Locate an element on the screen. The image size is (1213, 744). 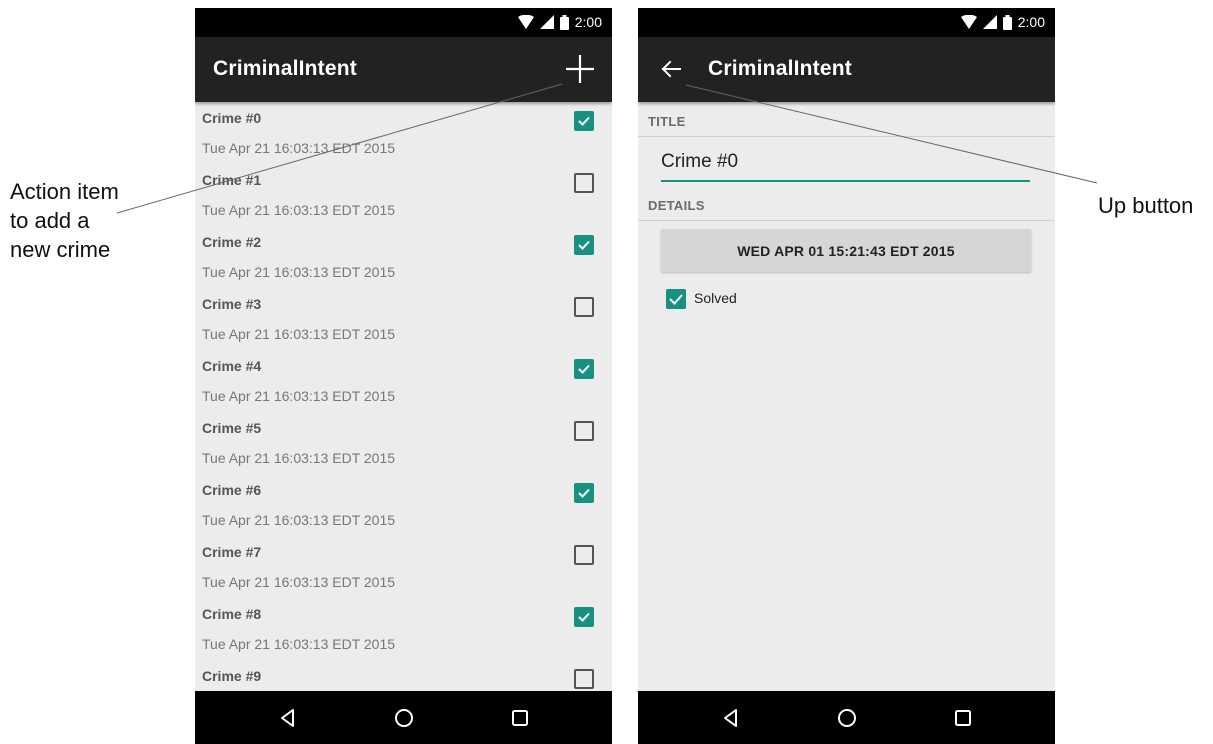
list-item: Crime #8 Tue Apr 21 16:03:13 EDT 2015 is located at coordinates (403, 629).